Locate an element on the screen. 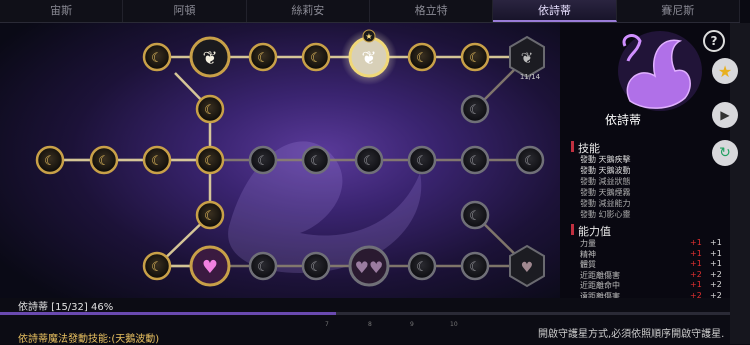 This screenshot has width=750, height=345. skill-item: 發動 減益狀態 is located at coordinates (605, 181).